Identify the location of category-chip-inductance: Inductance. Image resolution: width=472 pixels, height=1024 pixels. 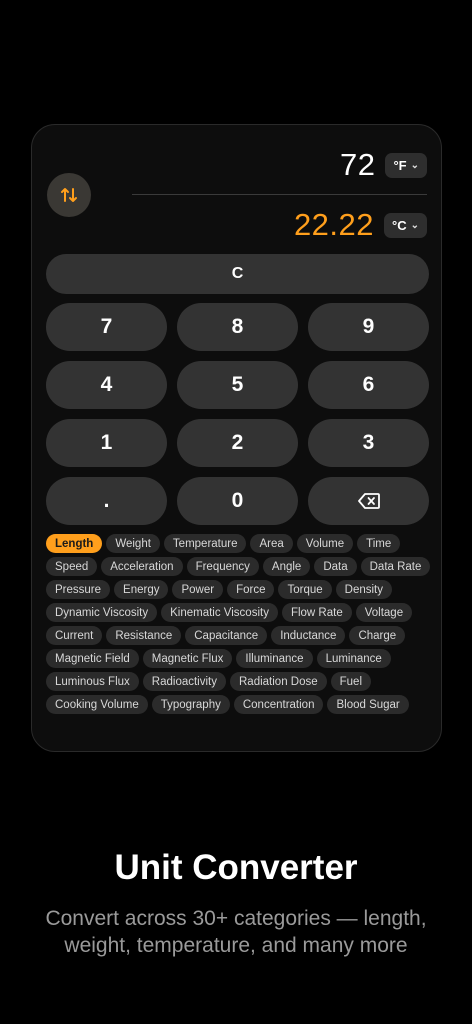
(308, 635).